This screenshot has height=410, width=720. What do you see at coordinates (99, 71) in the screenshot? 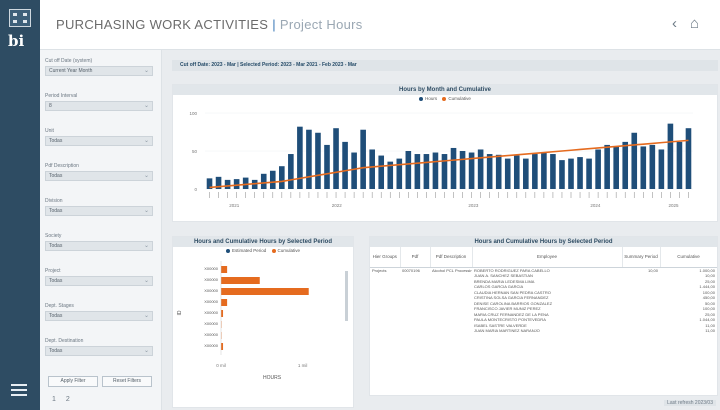
I see `filter-dropdown: Current Year Month ⌄` at bounding box center [99, 71].